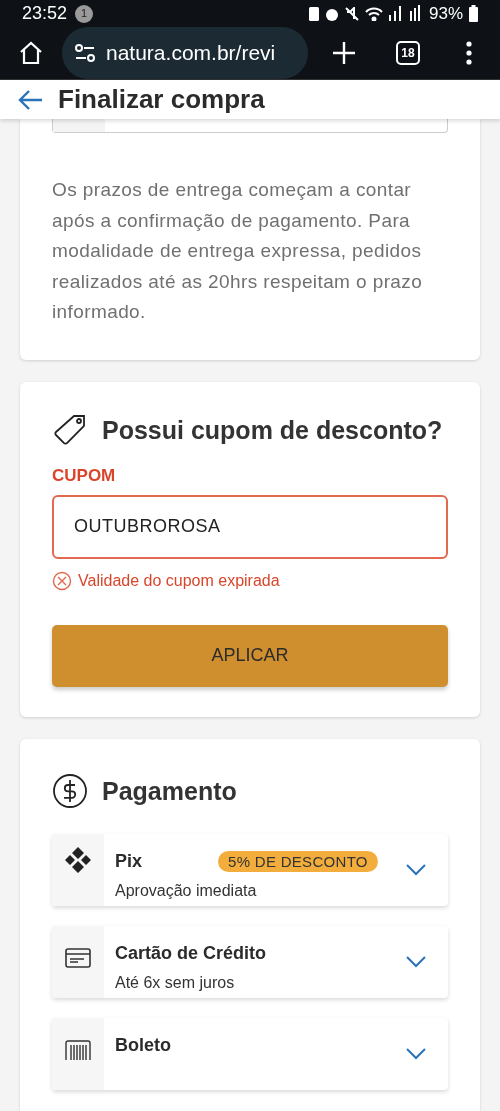 This screenshot has width=500, height=1111. Describe the element at coordinates (469, 53) in the screenshot. I see `menu-icon` at that location.